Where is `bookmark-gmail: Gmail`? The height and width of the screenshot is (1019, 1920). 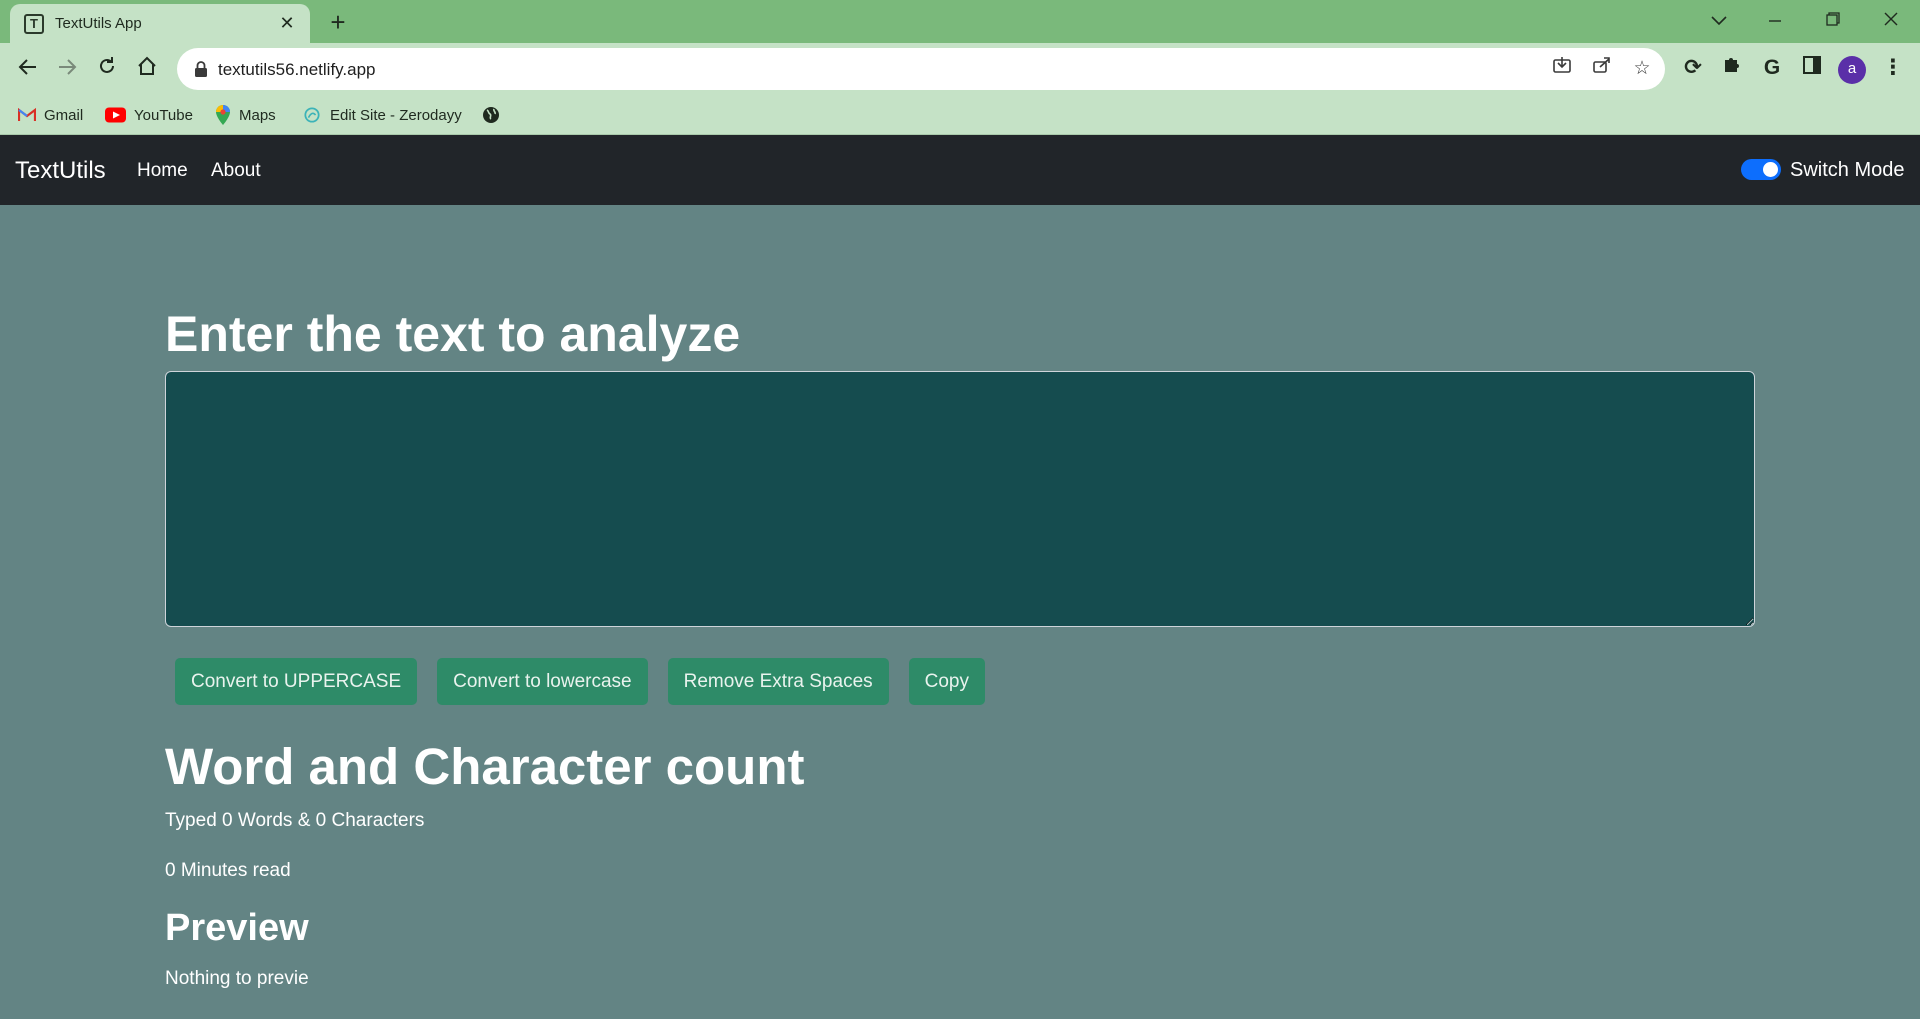
bookmark-gmail: Gmail is located at coordinates (50, 115).